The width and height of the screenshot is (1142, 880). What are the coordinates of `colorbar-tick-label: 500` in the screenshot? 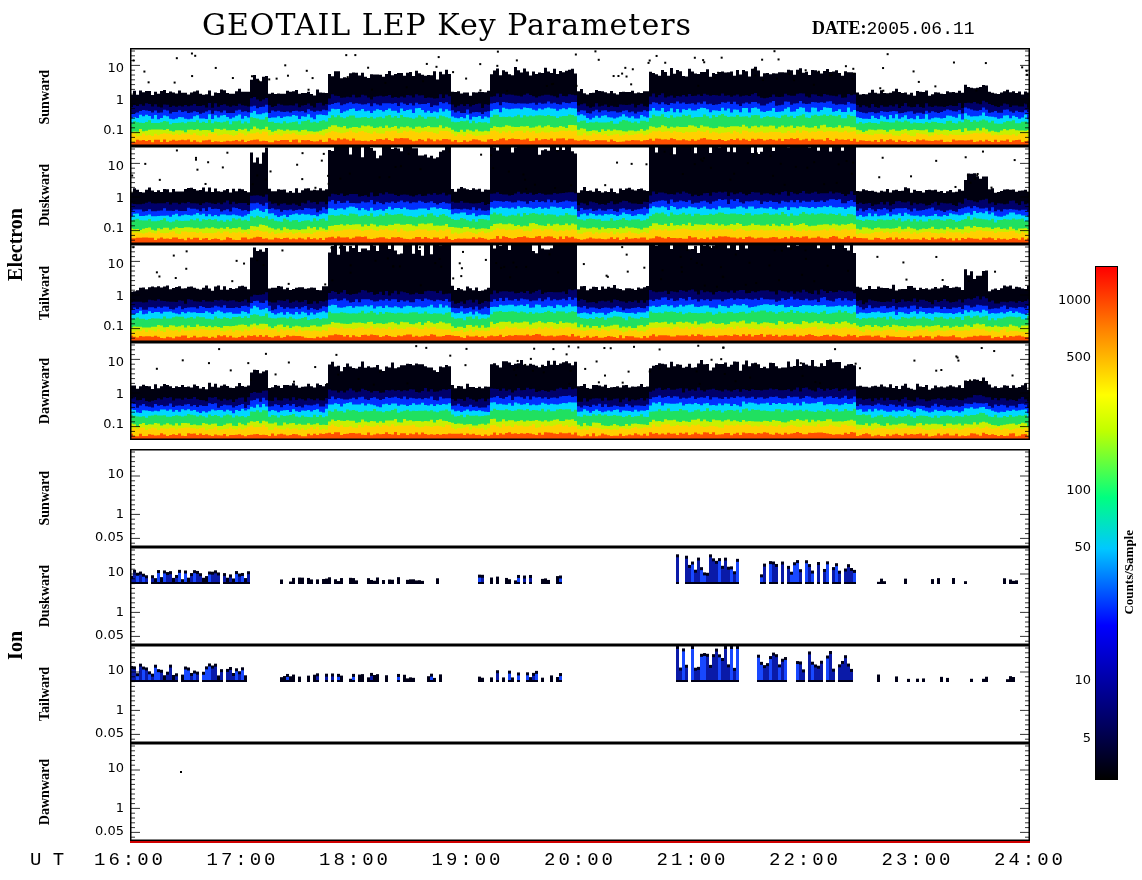 It's located at (1078, 356).